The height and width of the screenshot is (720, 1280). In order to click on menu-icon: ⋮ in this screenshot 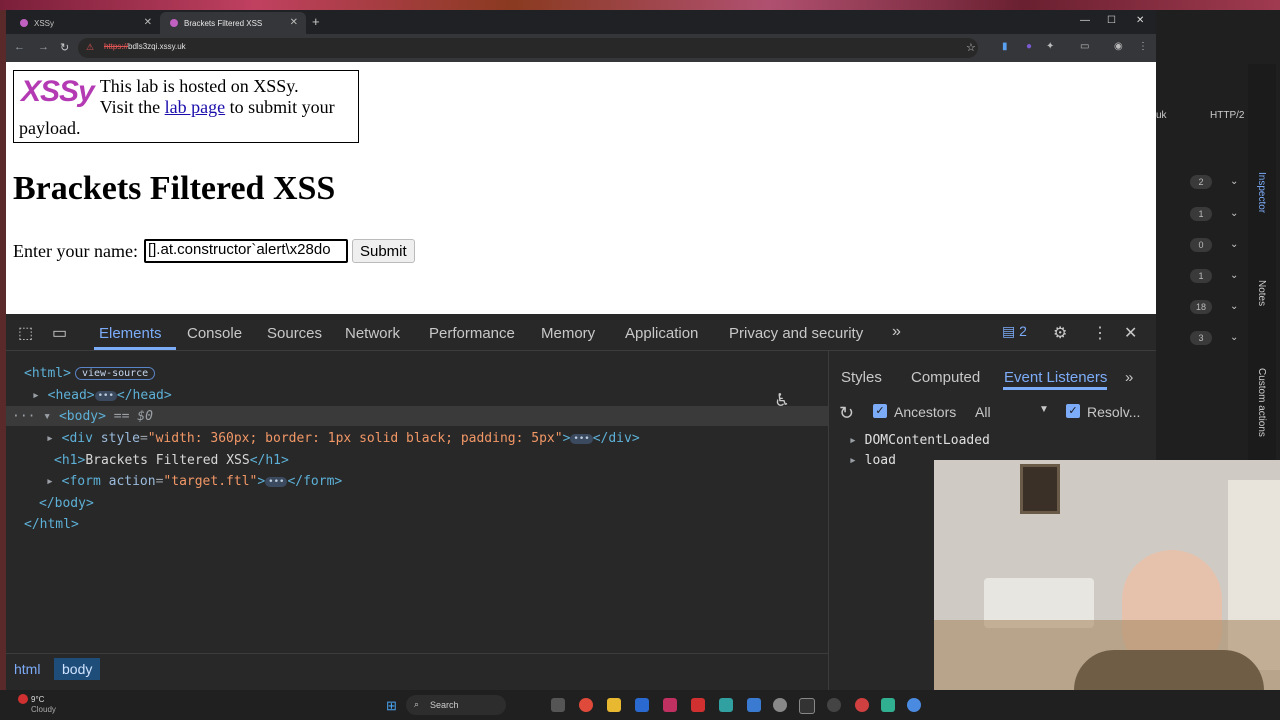, I will do `click(1143, 46)`.